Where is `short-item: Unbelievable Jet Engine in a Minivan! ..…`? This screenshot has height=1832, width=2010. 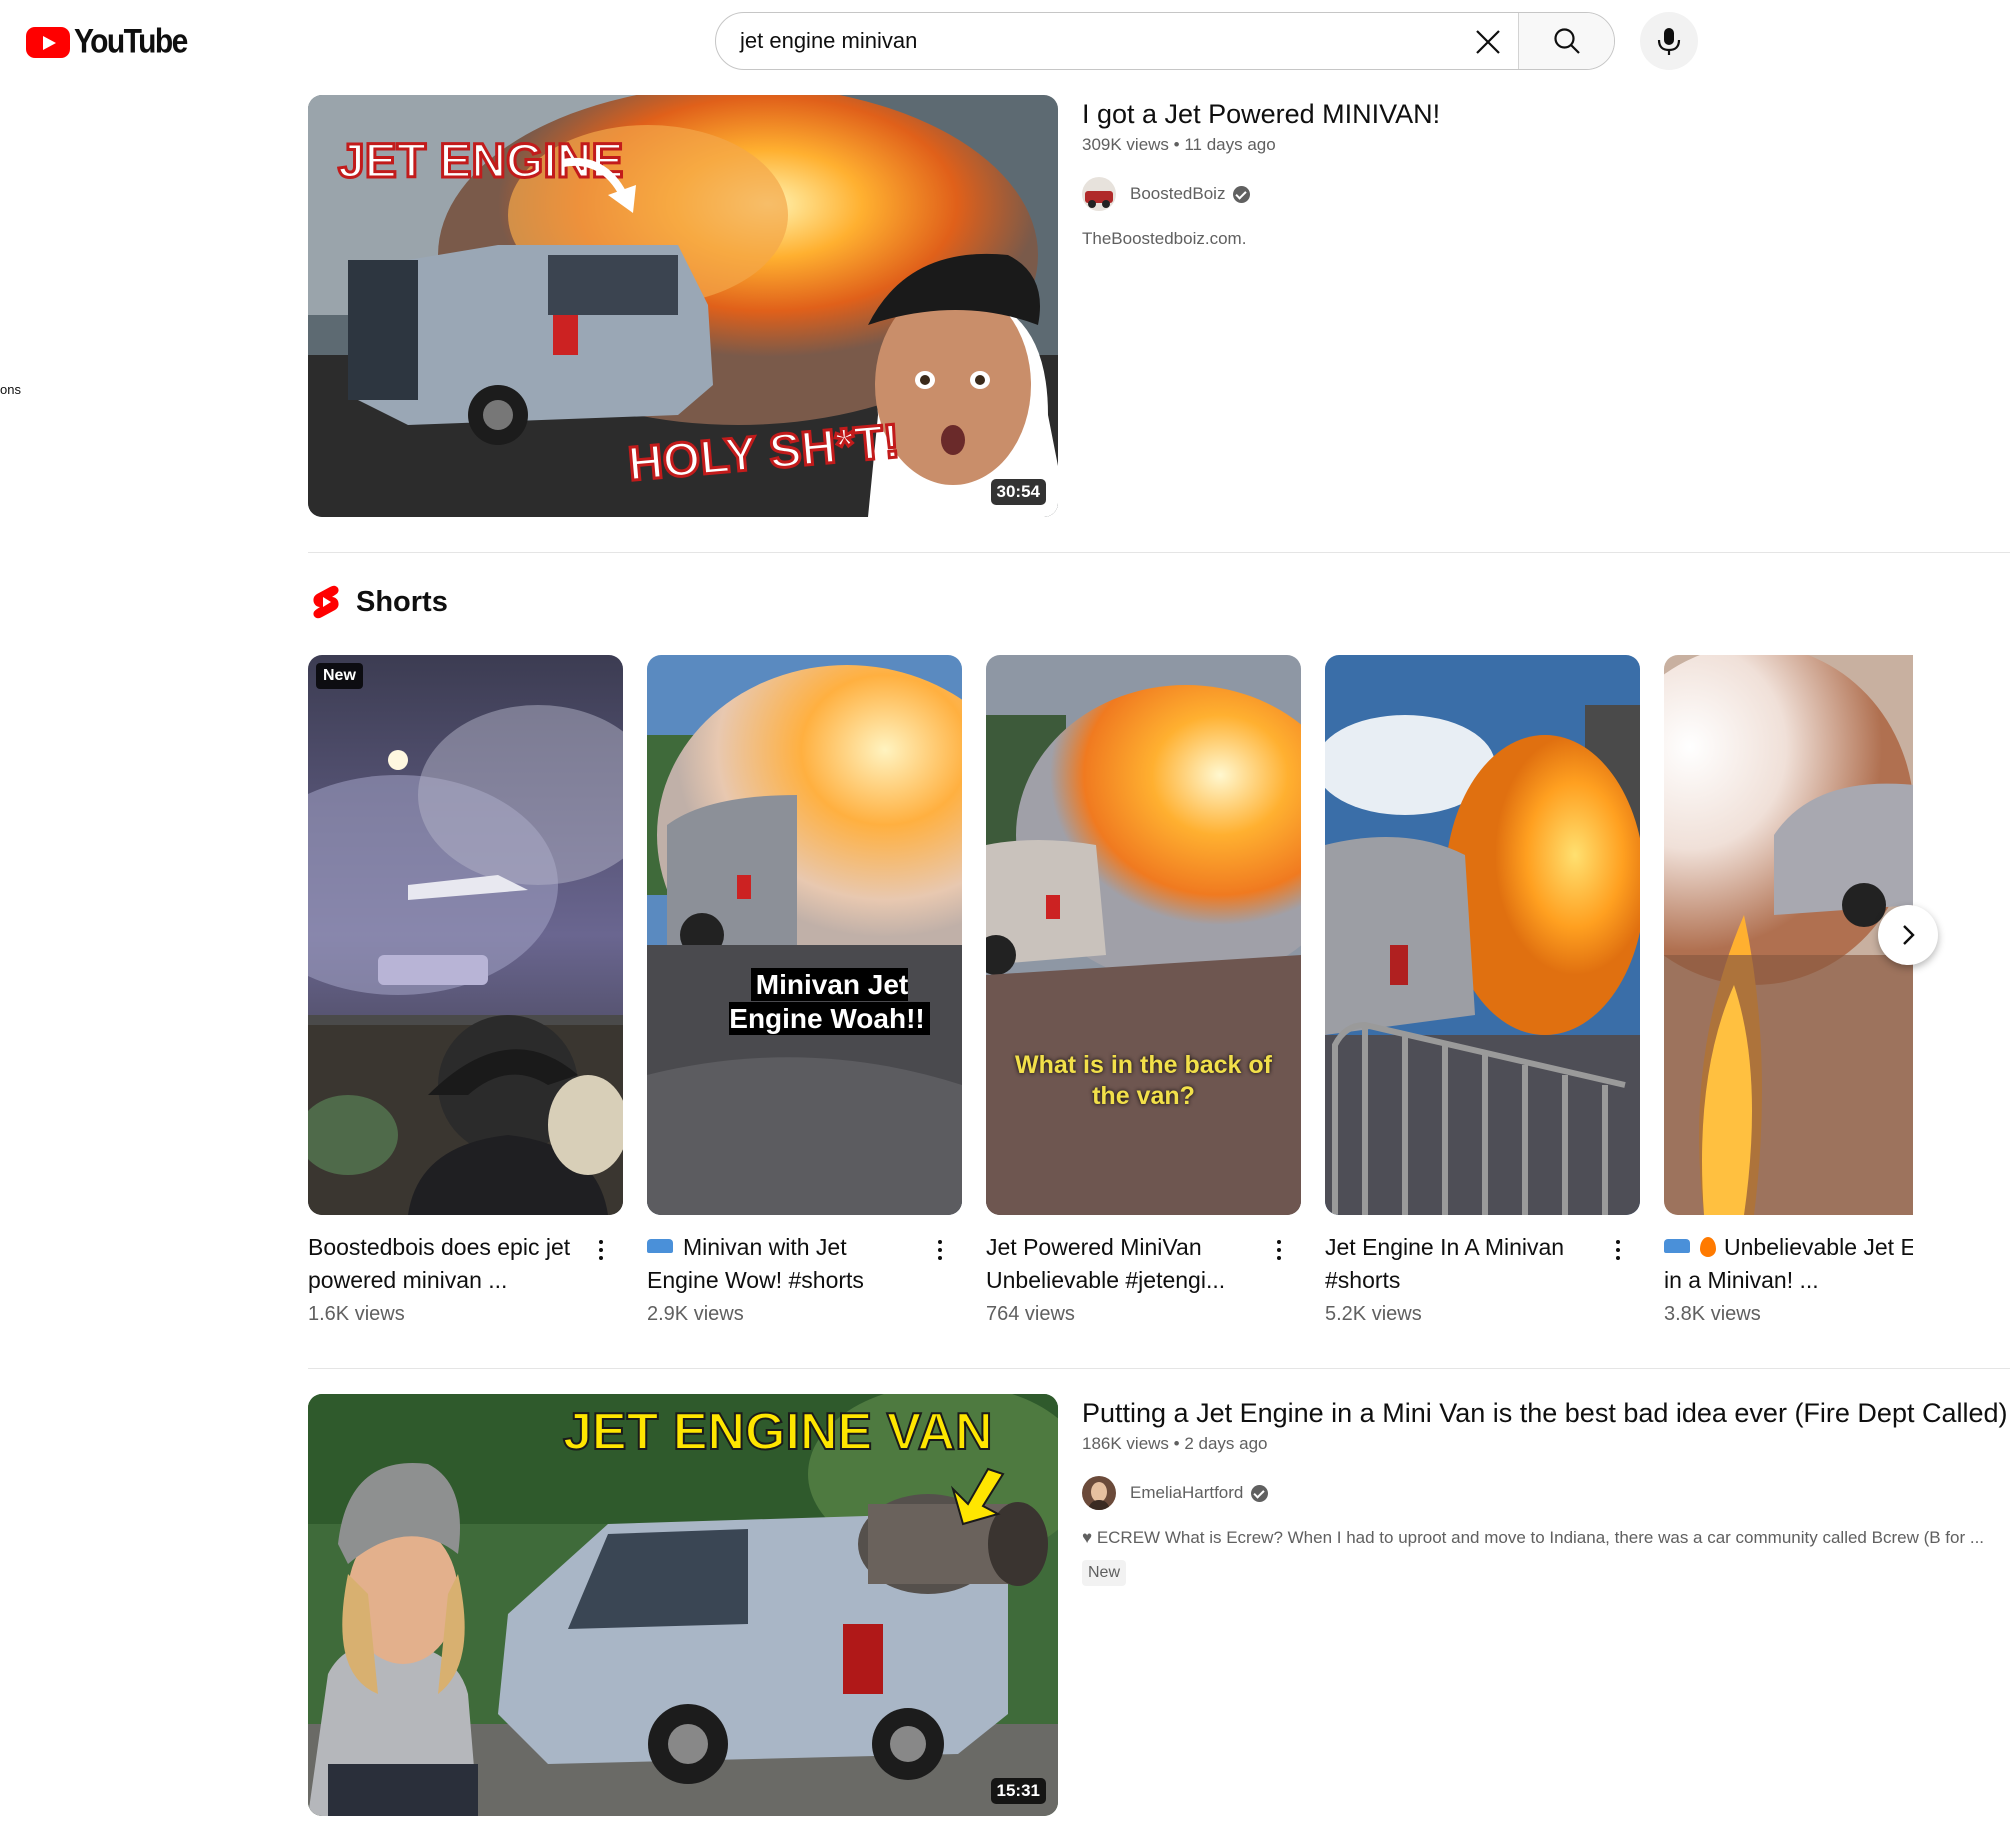
short-item: Unbelievable Jet Engine in a Minivan! ..… is located at coordinates (1788, 990).